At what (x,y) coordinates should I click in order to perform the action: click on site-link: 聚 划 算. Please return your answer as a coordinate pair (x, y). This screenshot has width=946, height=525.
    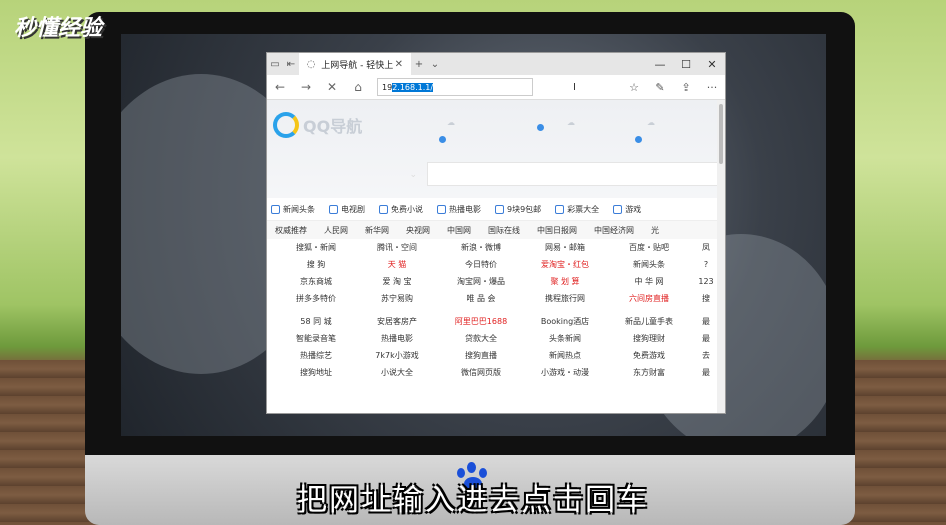
    Looking at the image, I should click on (565, 281).